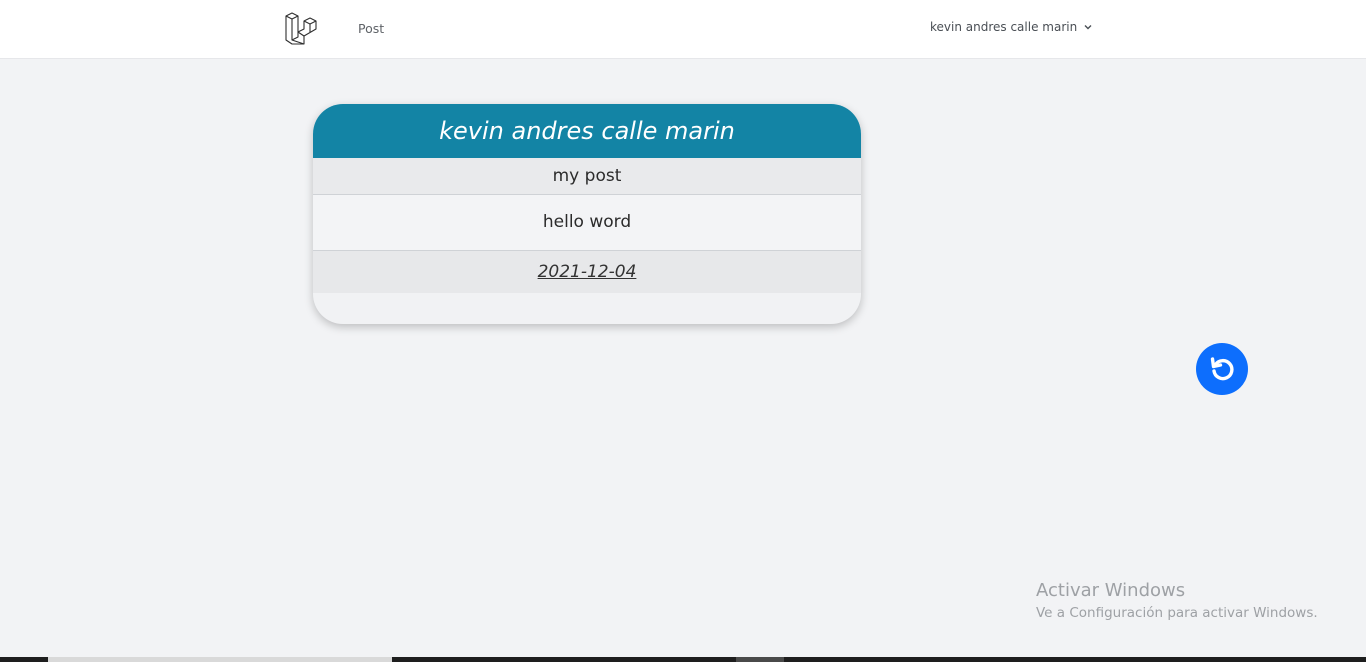 Image resolution: width=1366 pixels, height=662 pixels. Describe the element at coordinates (301, 29) in the screenshot. I see `laravel-logo-icon` at that location.